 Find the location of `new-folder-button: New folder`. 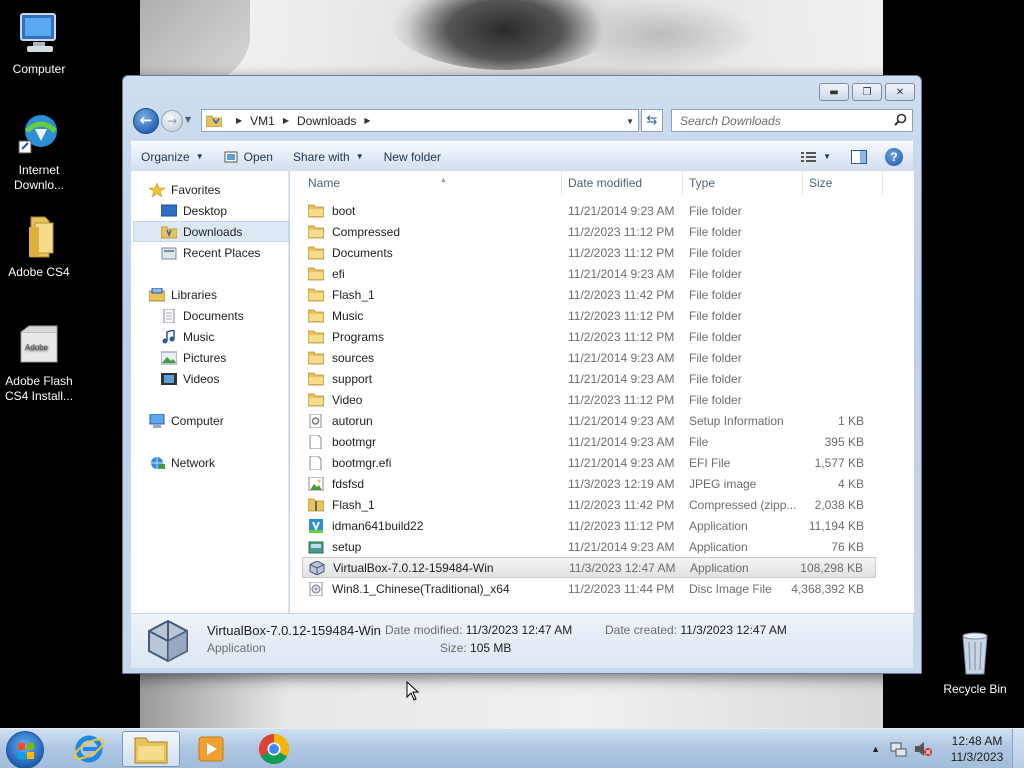

new-folder-button: New folder is located at coordinates (412, 156).